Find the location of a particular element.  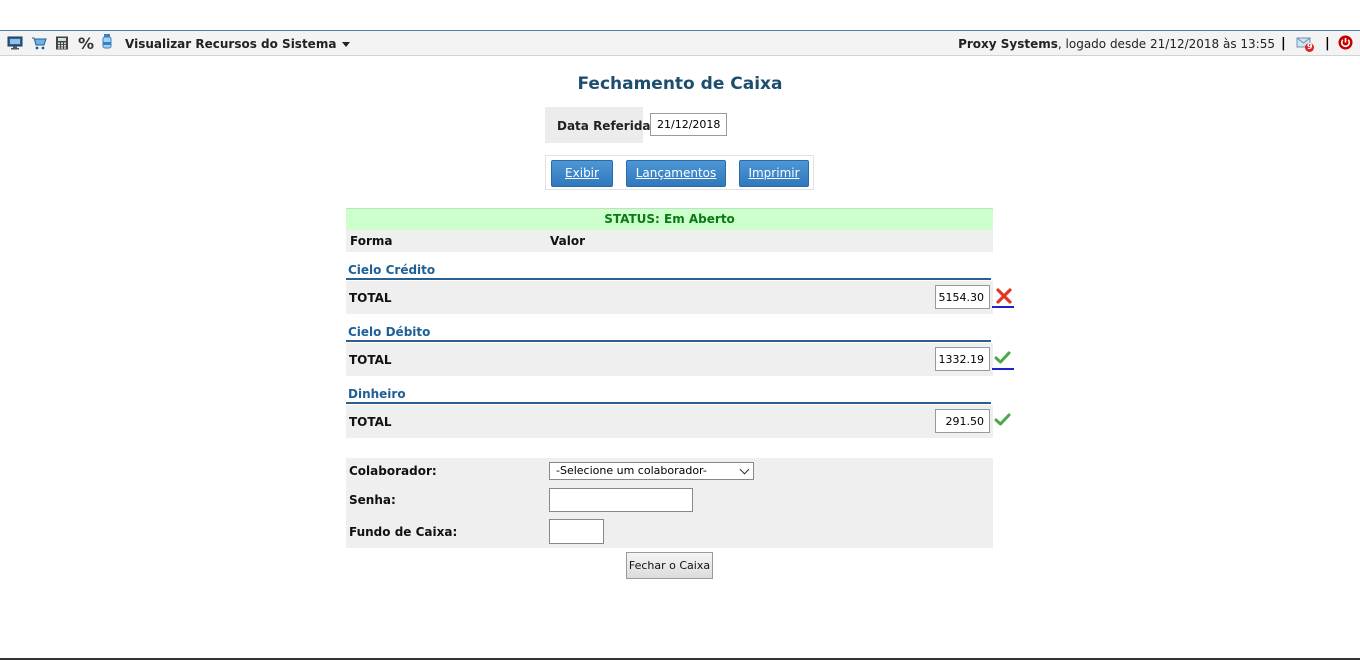

lancamentos-button: Lançamentos is located at coordinates (676, 173).